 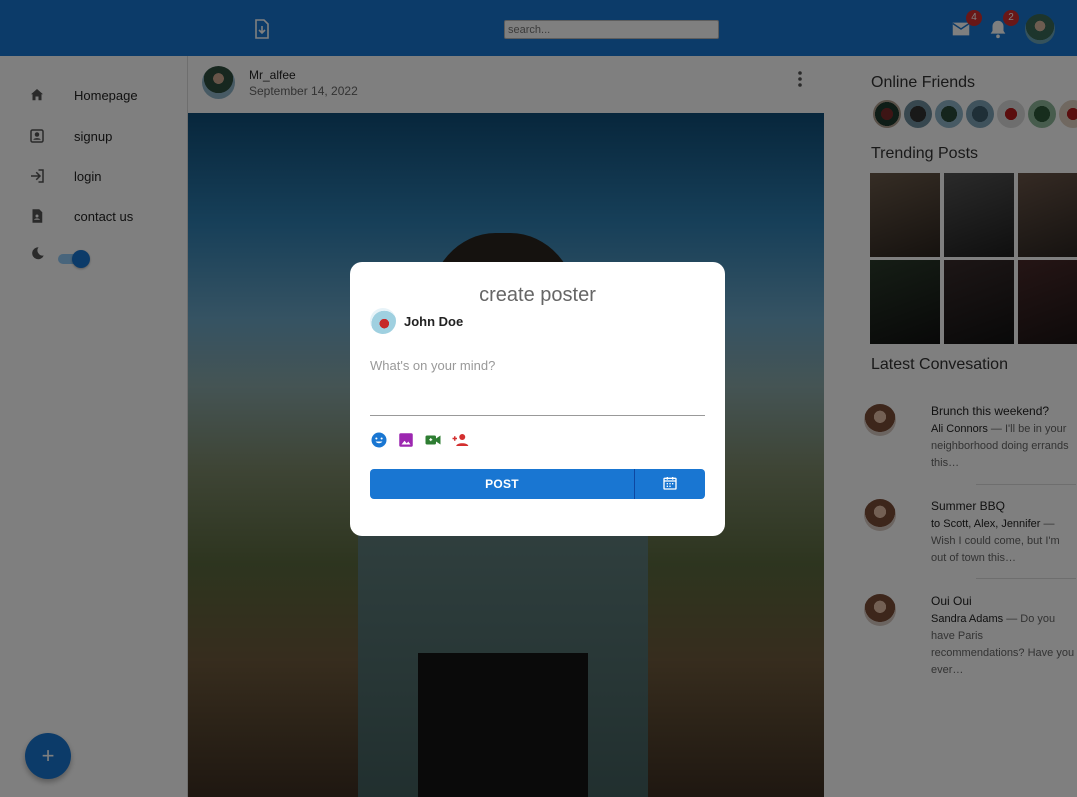 What do you see at coordinates (537, 382) in the screenshot?
I see `post-text-input` at bounding box center [537, 382].